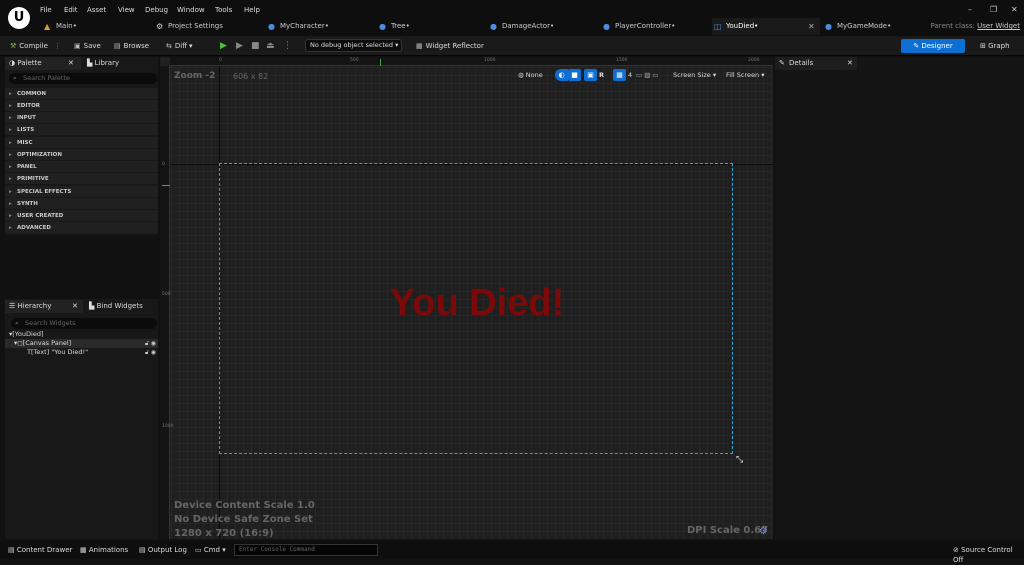 This screenshot has width=1024, height=565. What do you see at coordinates (542, 26) in the screenshot?
I see `tab-damageactor: ● DamageActor•` at bounding box center [542, 26].